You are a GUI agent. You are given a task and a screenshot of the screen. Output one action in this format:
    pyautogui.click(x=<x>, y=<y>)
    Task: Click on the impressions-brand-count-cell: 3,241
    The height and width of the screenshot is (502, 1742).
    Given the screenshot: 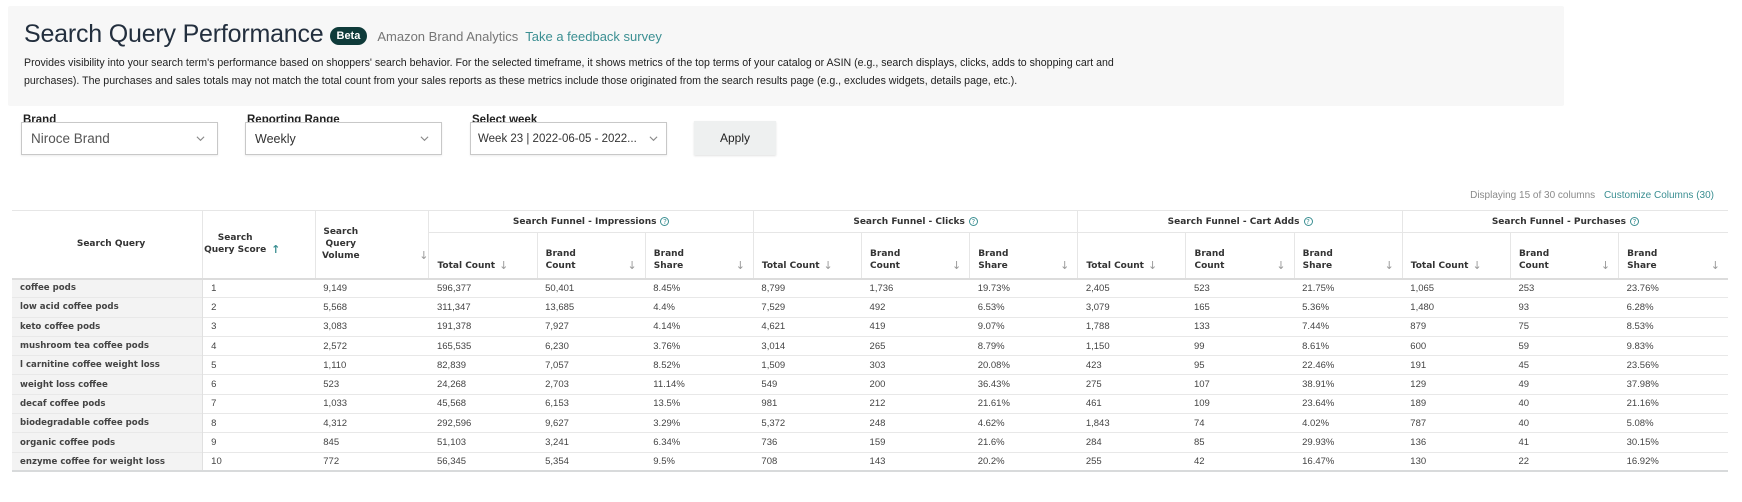 What is the action you would take?
    pyautogui.click(x=591, y=442)
    